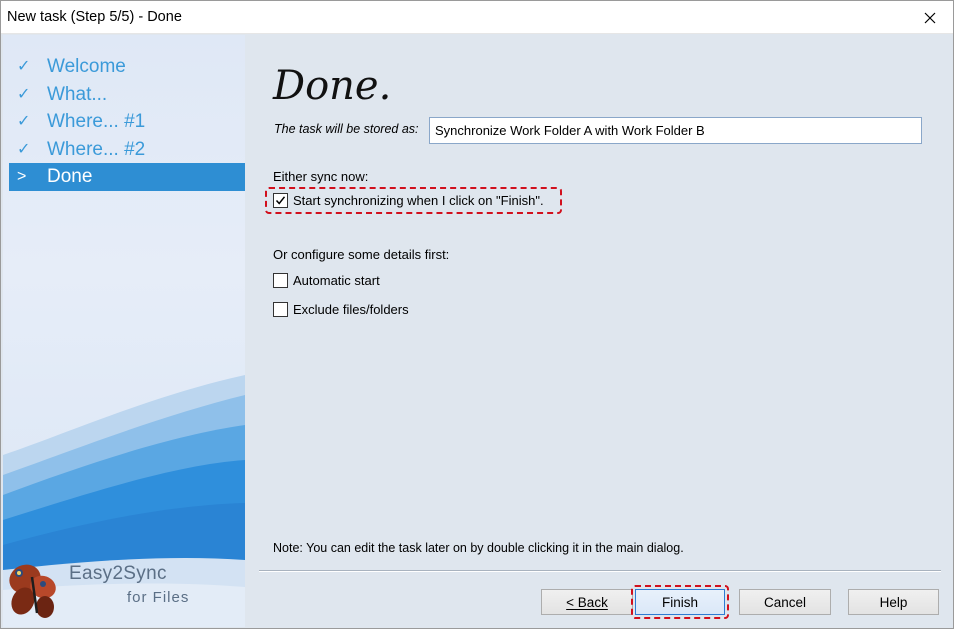 The height and width of the screenshot is (629, 954). What do you see at coordinates (94, 17) in the screenshot?
I see `window-title: New task (Step 5/5) - Done` at bounding box center [94, 17].